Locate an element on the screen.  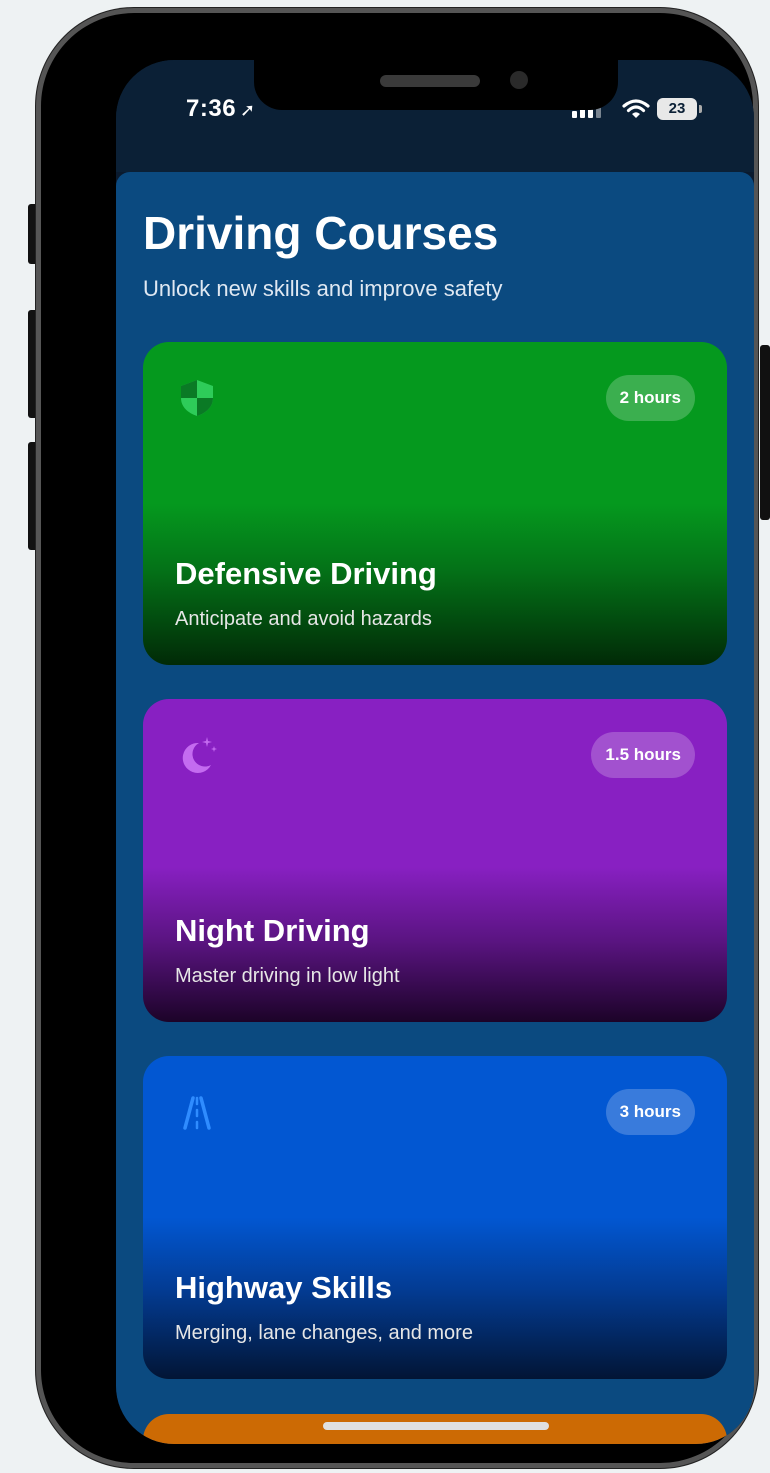
course-description: Master driving in low light is located at coordinates (287, 976).